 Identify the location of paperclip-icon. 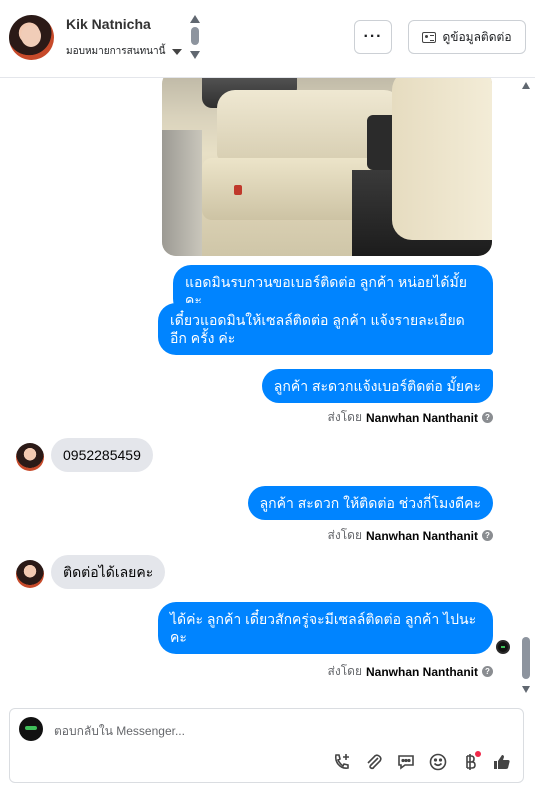
(374, 762).